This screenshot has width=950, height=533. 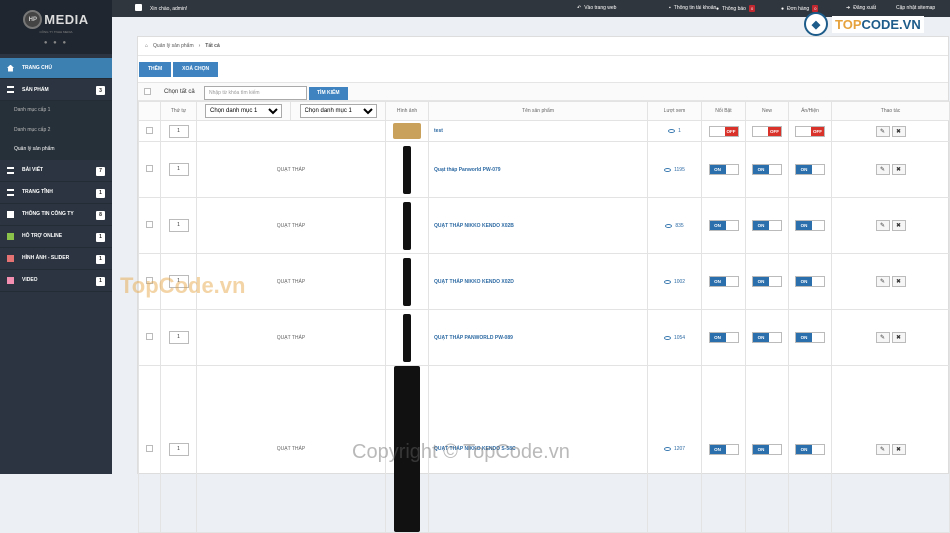 What do you see at coordinates (767, 111) in the screenshot?
I see `column-header: New` at bounding box center [767, 111].